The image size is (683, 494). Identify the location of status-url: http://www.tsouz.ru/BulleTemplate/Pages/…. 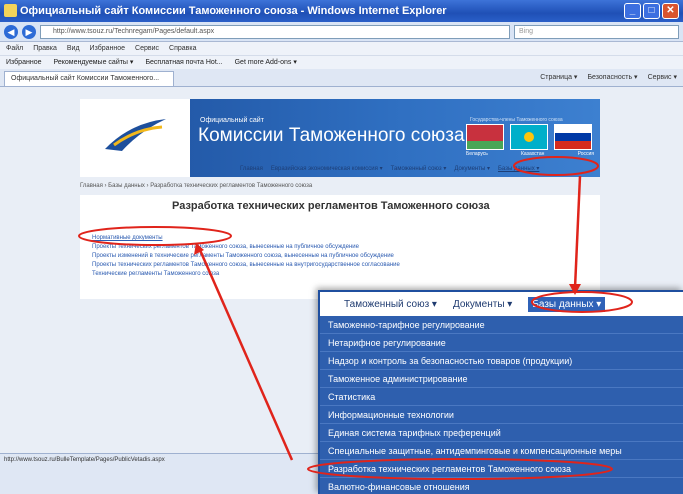
(84, 460).